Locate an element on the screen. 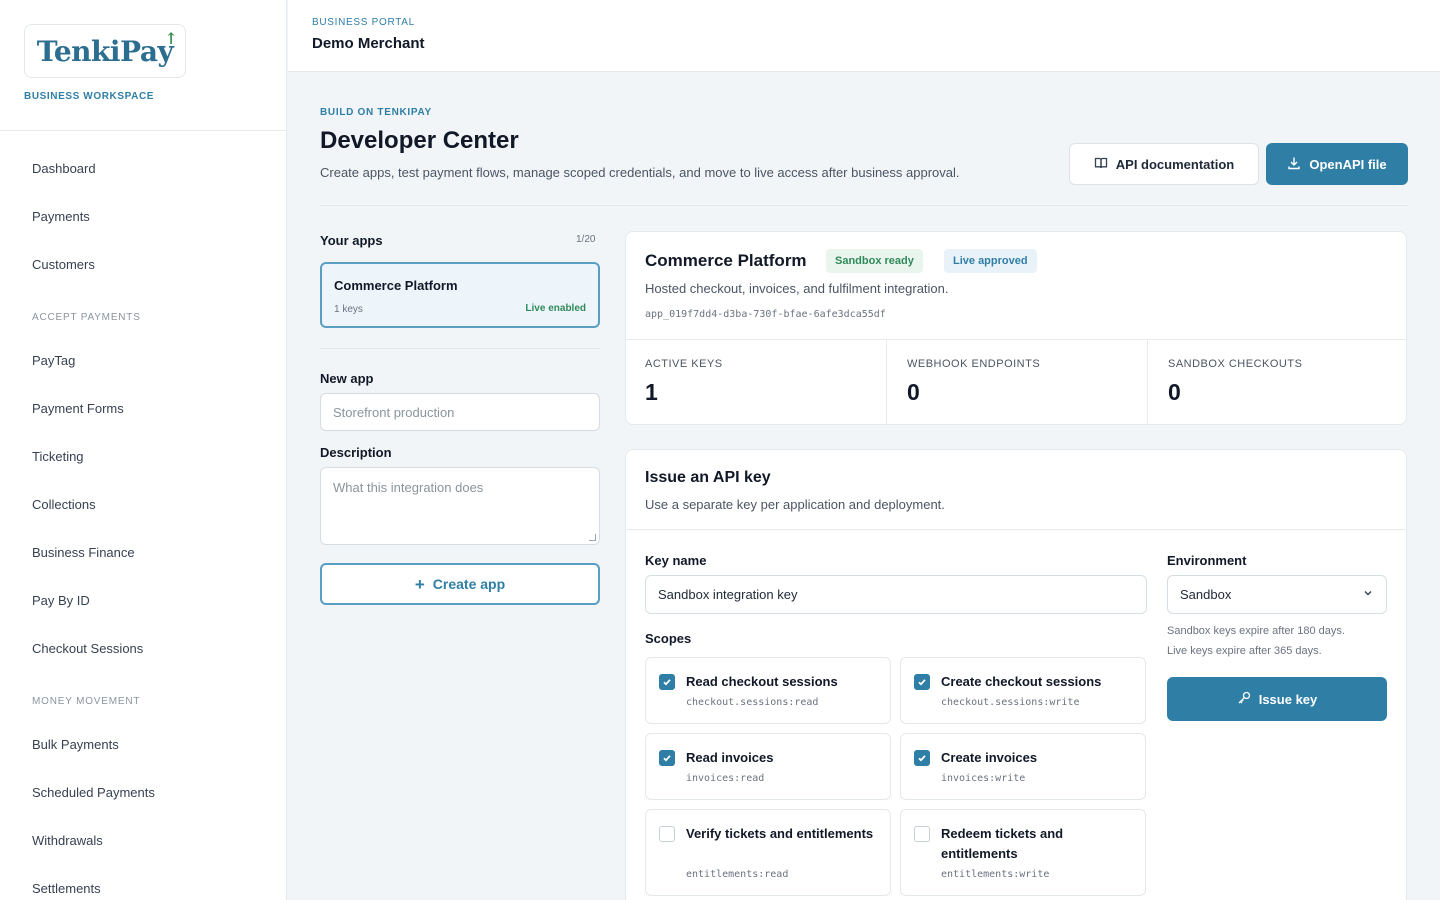  issue-key-label: Issue key is located at coordinates (1288, 699).